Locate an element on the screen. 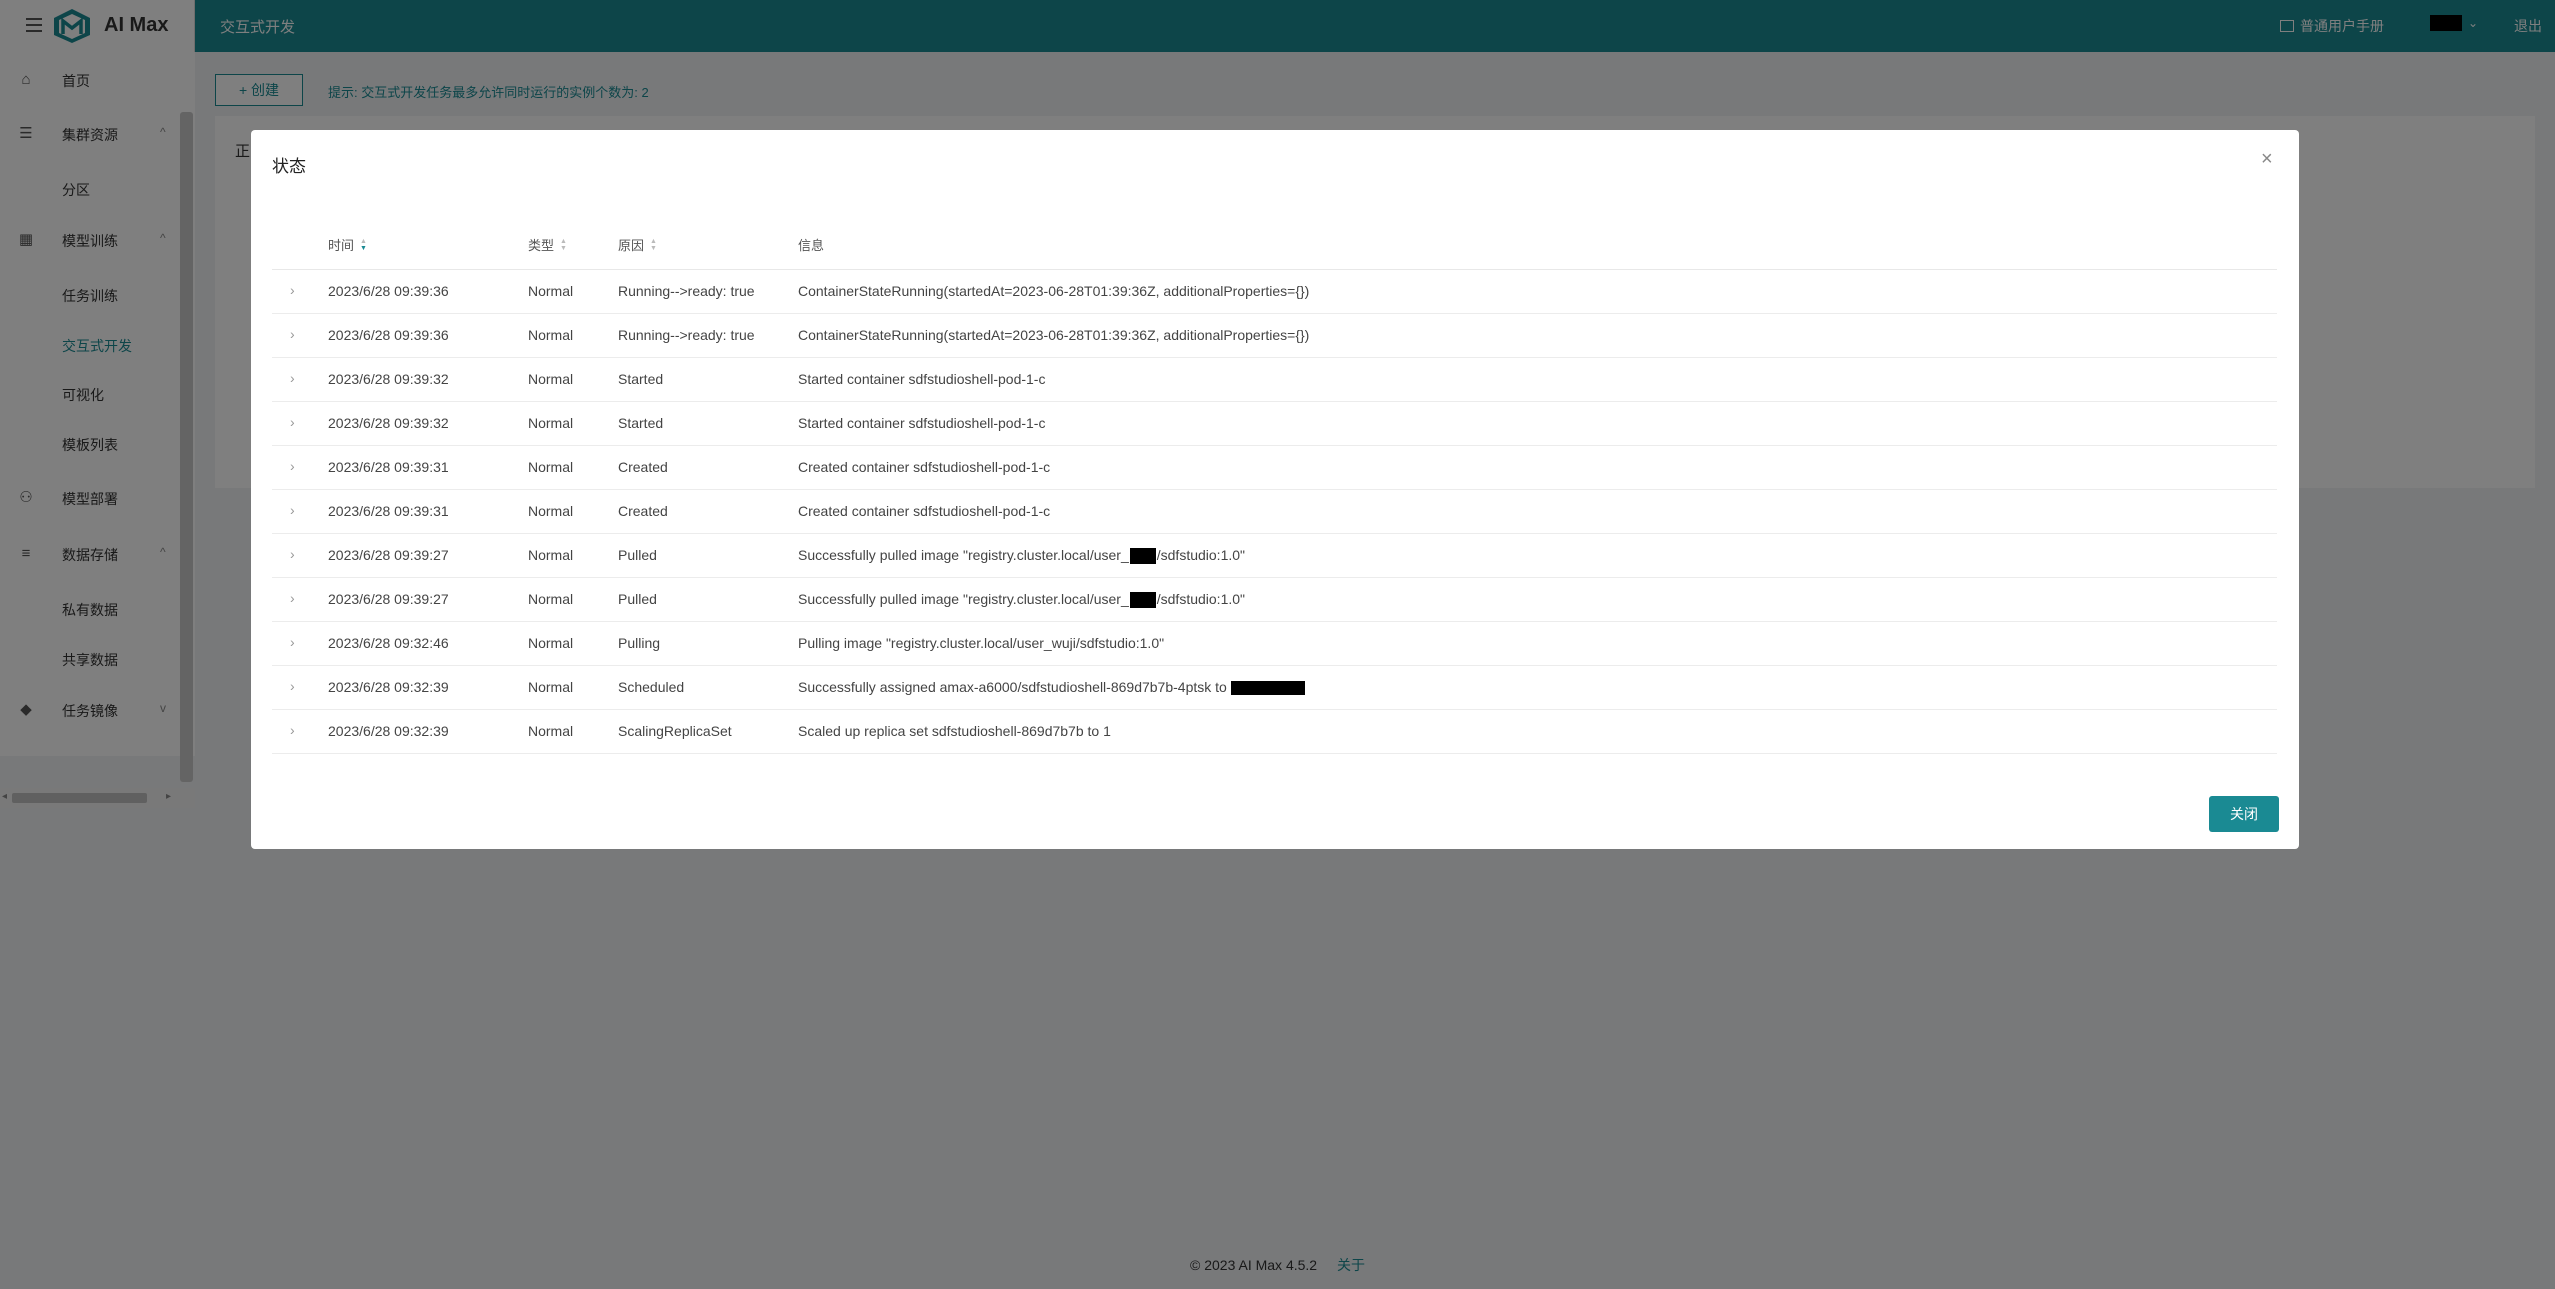 The image size is (2555, 1289). column-label: 原因 is located at coordinates (631, 245).